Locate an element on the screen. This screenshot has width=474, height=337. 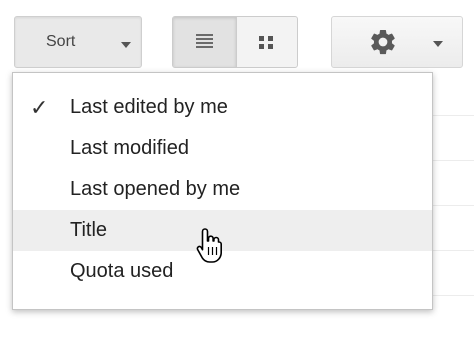
grid-view-button is located at coordinates (266, 42).